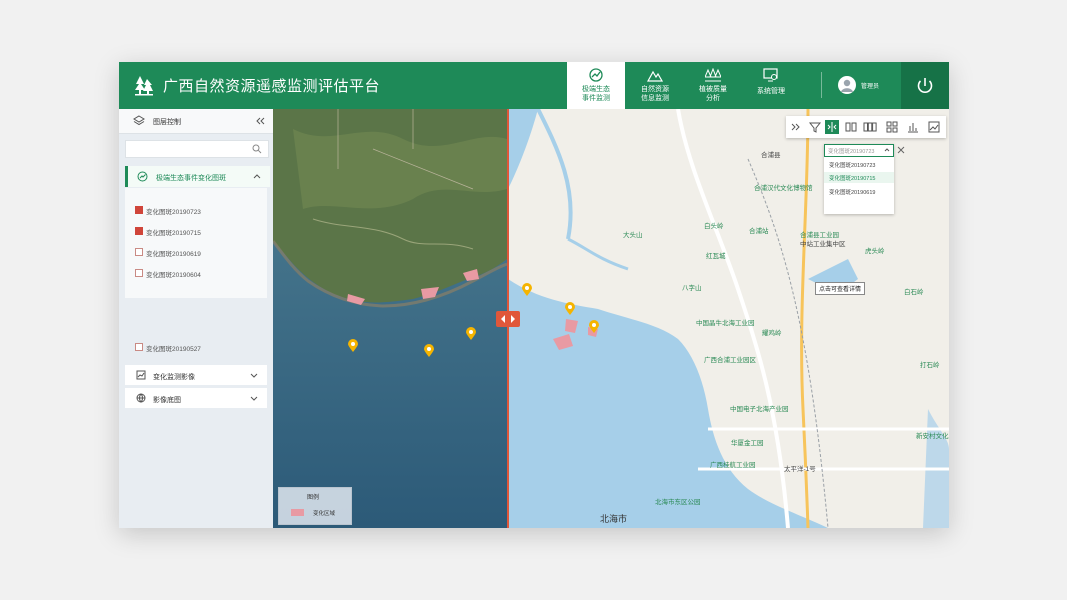 This screenshot has width=1067, height=600. I want to click on map-label: 虎头岭, so click(875, 251).